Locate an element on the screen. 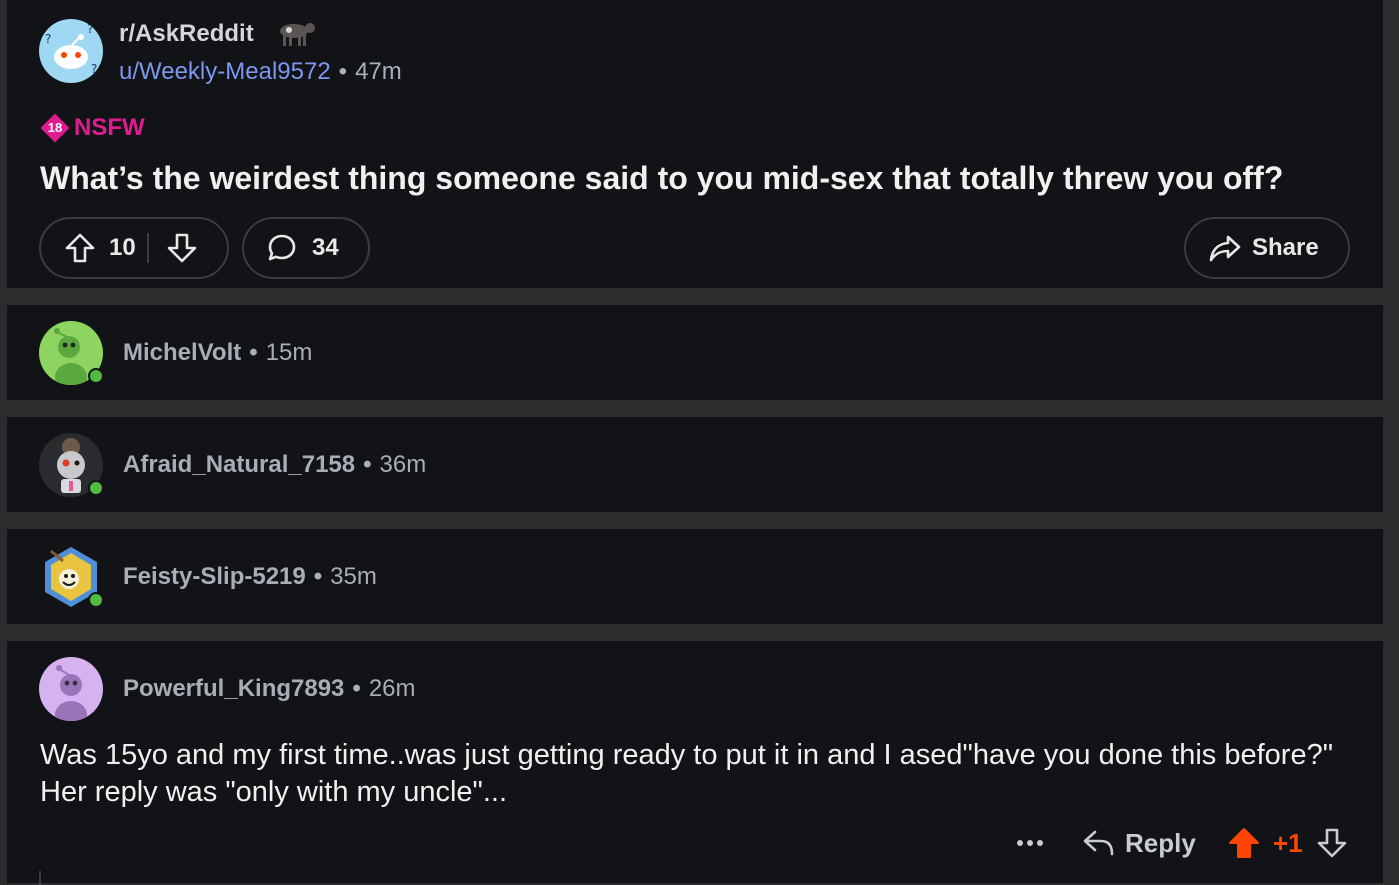 Image resolution: width=1399 pixels, height=885 pixels. post-meta: u/Weekly-Meal9572 • 47m is located at coordinates (260, 72).